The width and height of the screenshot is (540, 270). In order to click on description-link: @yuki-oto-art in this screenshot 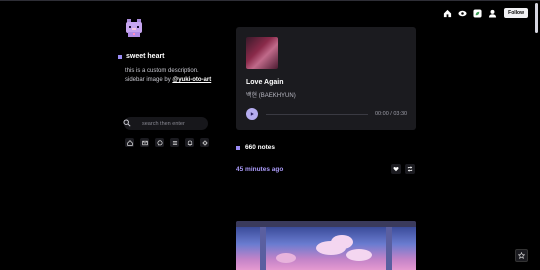, I will do `click(191, 80)`.